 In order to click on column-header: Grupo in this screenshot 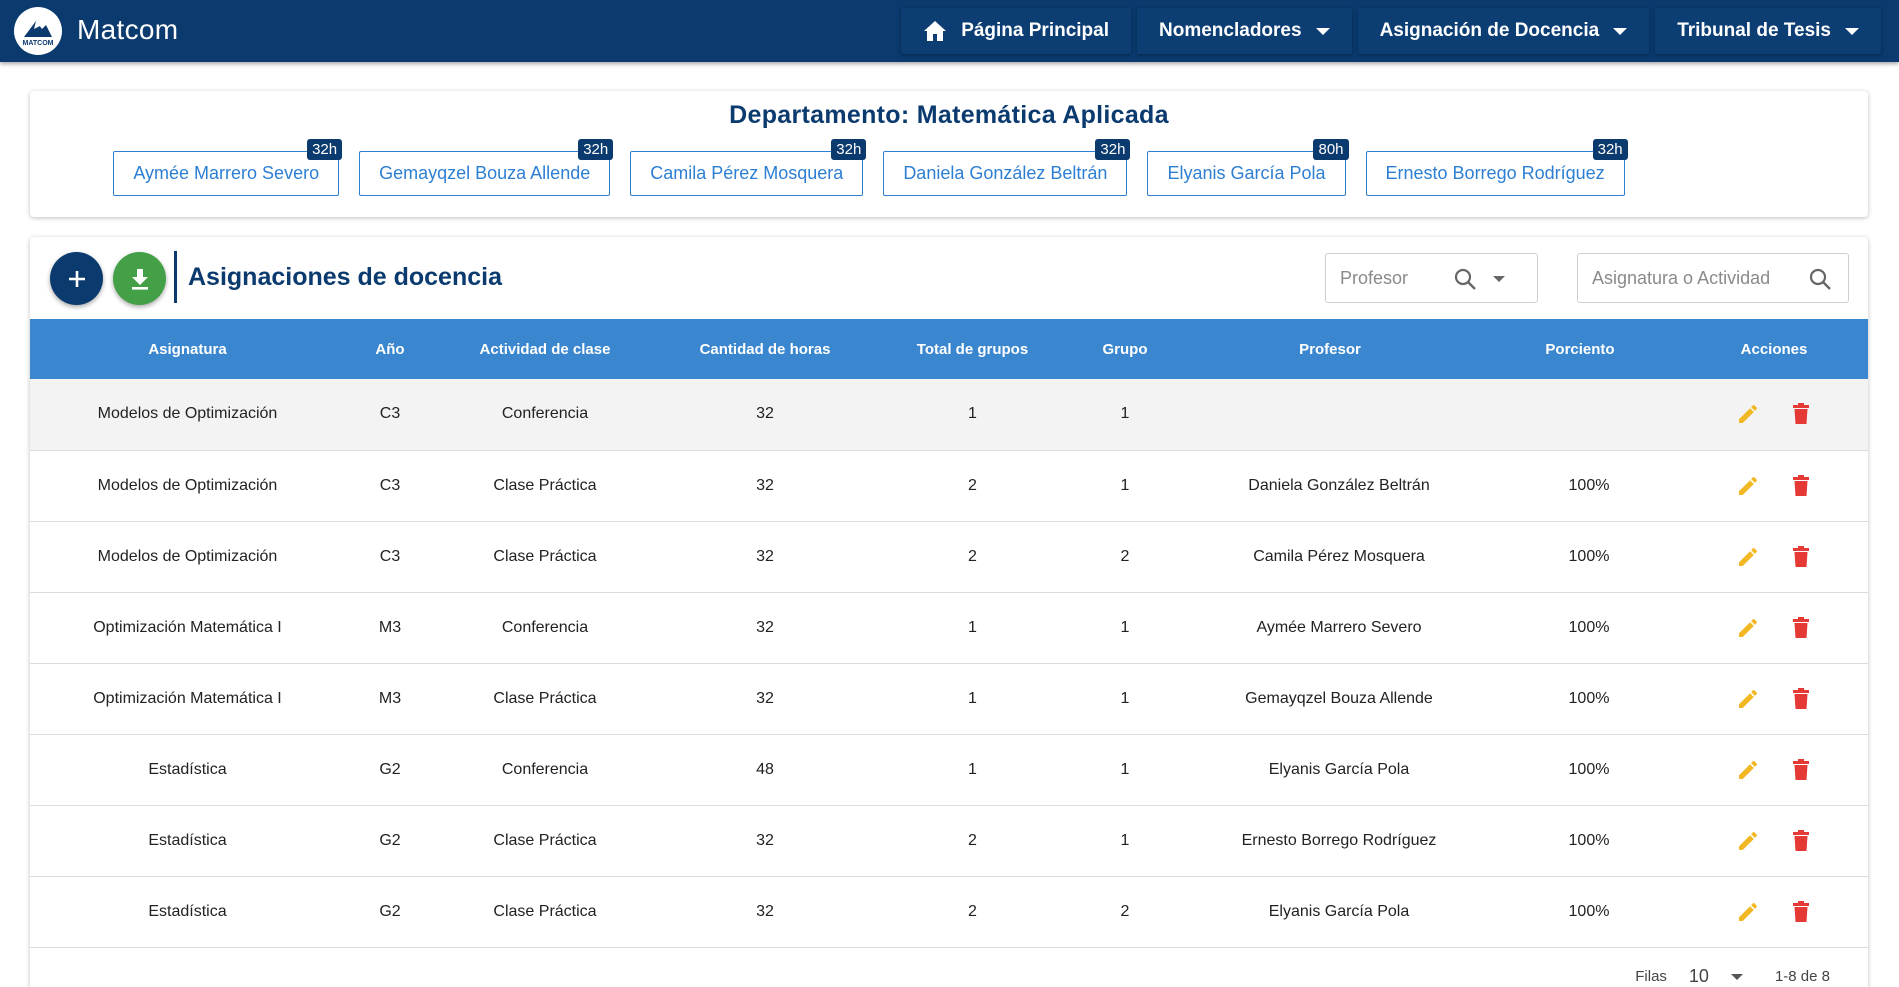, I will do `click(1125, 349)`.